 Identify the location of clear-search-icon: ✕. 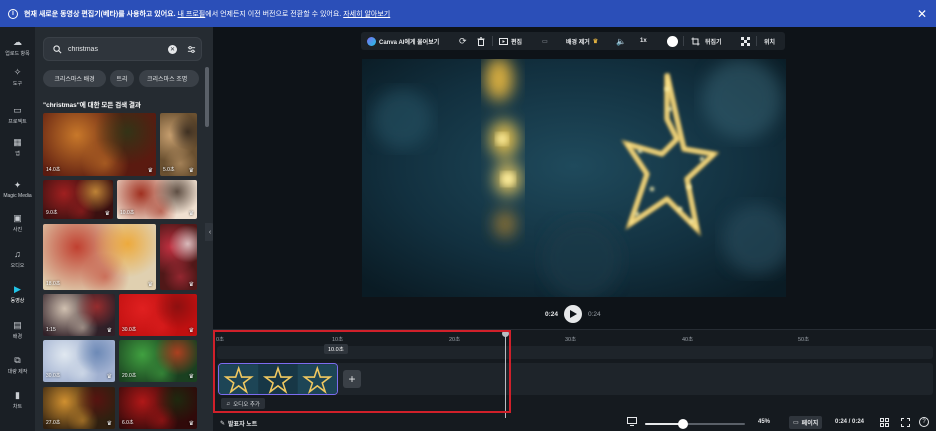
(172, 49).